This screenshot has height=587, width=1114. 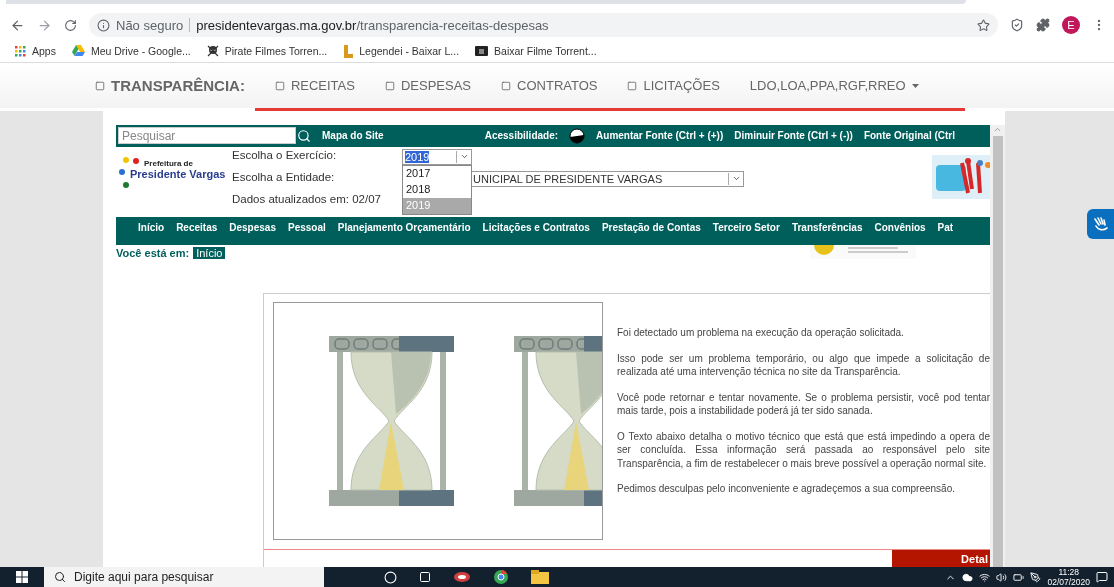 What do you see at coordinates (1068, 577) in the screenshot?
I see `clock: 11:28 02/07/2020` at bounding box center [1068, 577].